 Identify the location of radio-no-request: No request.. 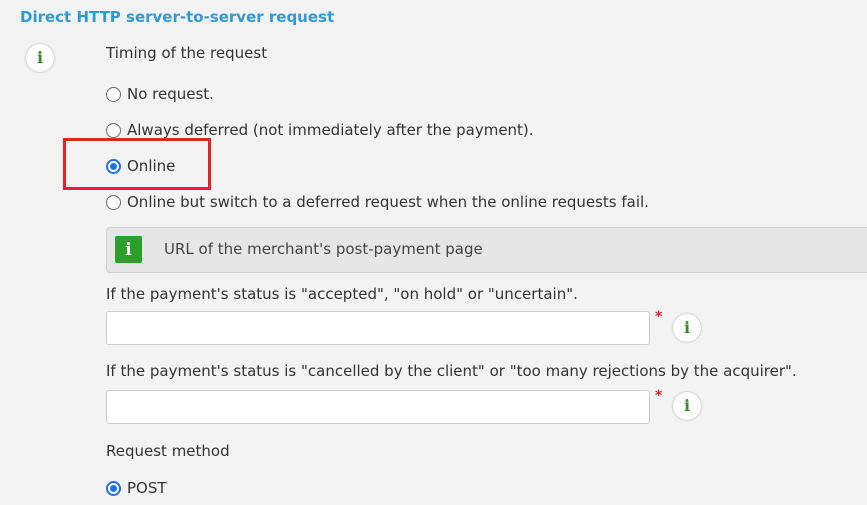
(160, 94).